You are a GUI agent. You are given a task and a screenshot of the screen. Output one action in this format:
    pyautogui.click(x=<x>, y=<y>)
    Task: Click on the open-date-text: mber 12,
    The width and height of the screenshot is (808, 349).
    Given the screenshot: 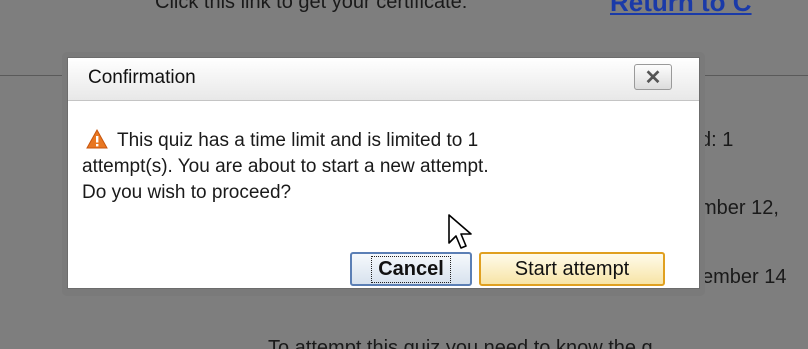 What is the action you would take?
    pyautogui.click(x=739, y=208)
    